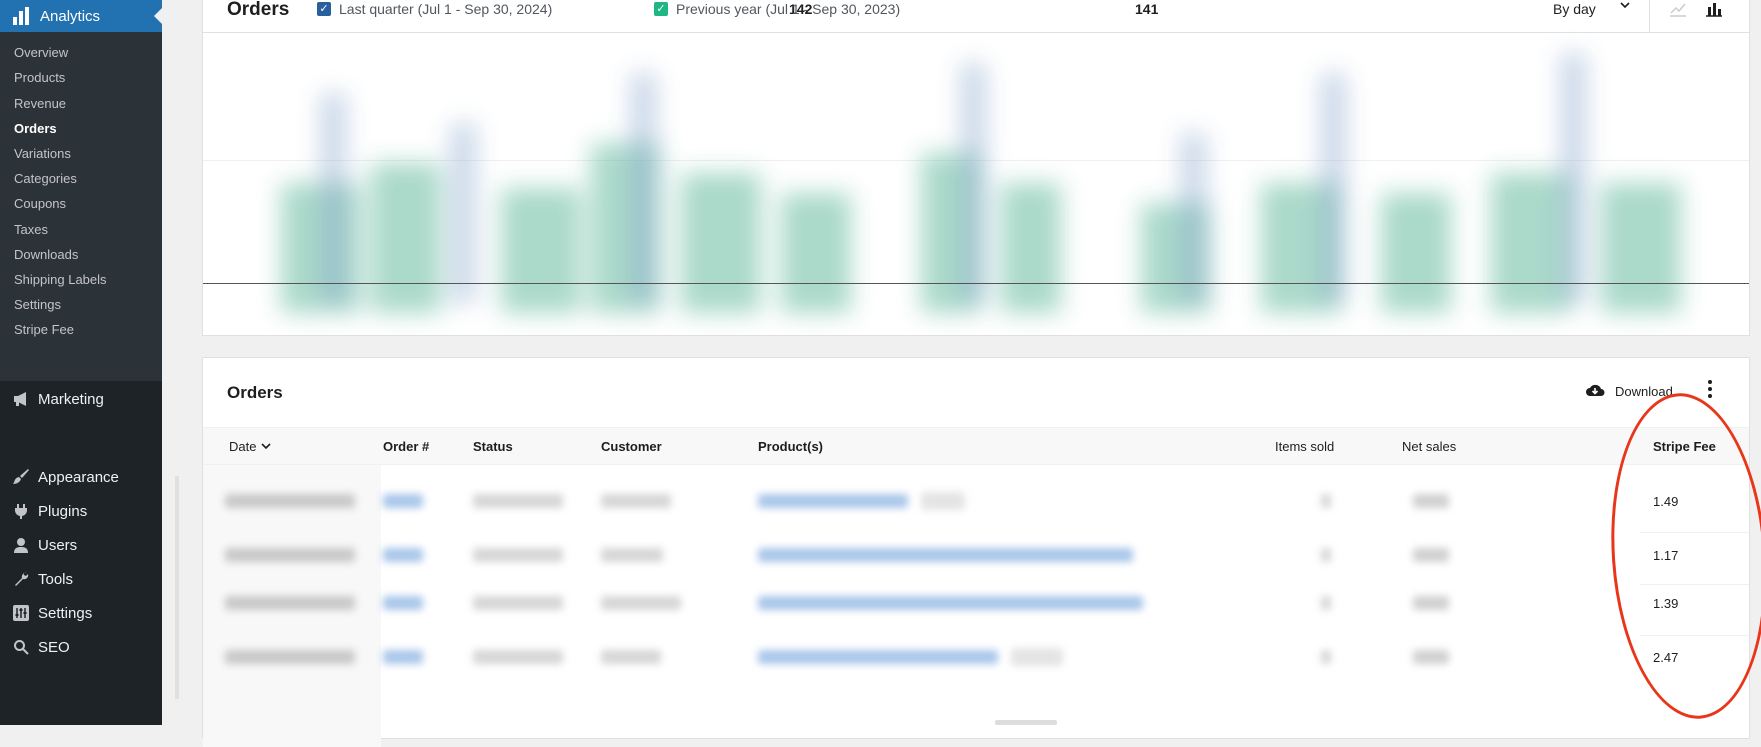 The image size is (1761, 747). I want to click on paintbrush-icon, so click(21, 477).